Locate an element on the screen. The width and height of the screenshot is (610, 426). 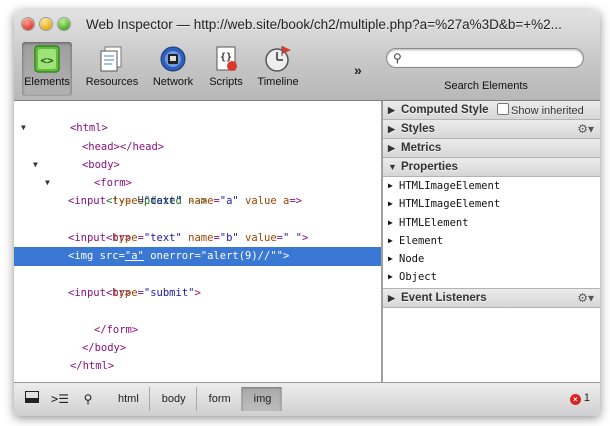
dom-node-form-close: </form> is located at coordinates (197, 319).